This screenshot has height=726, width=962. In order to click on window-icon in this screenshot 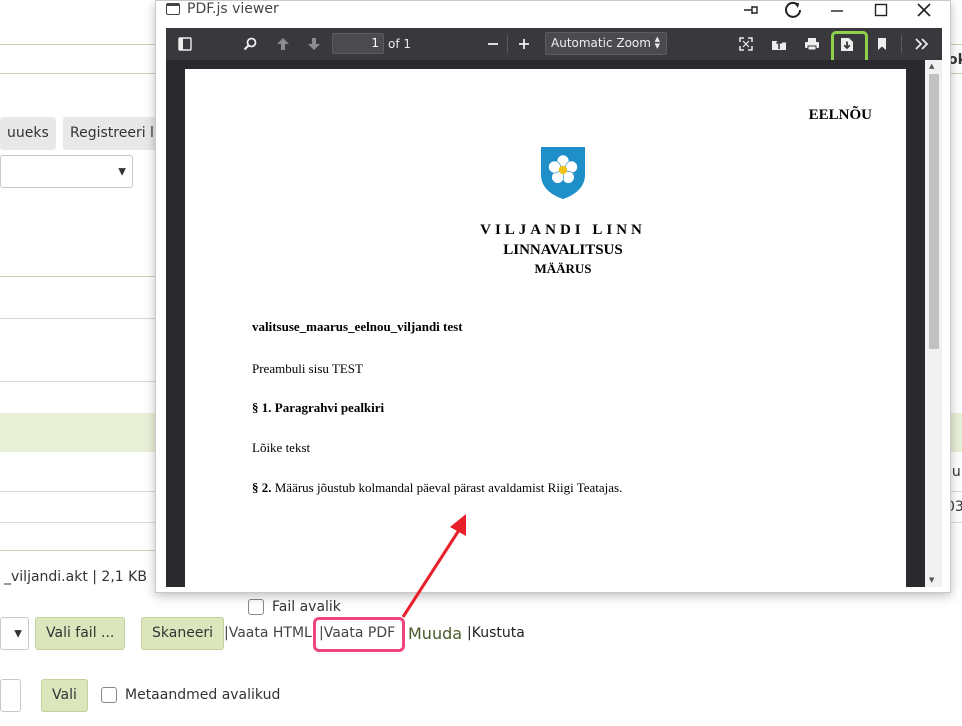, I will do `click(173, 9)`.